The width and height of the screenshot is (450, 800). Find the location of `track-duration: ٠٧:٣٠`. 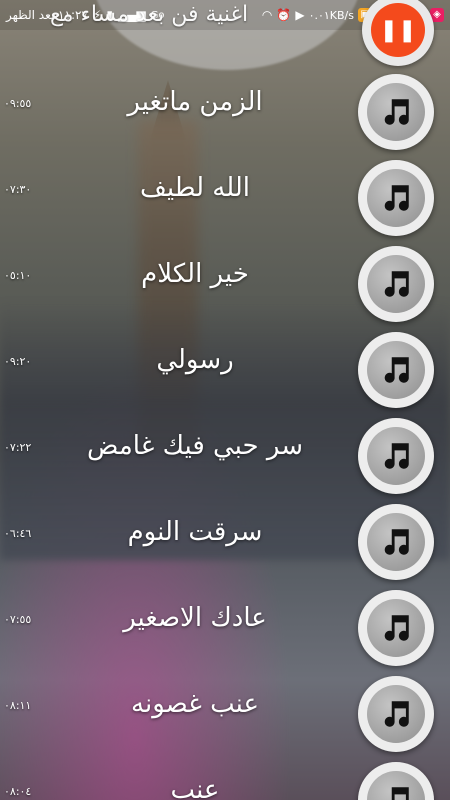

track-duration: ٠٧:٣٠ is located at coordinates (18, 189).